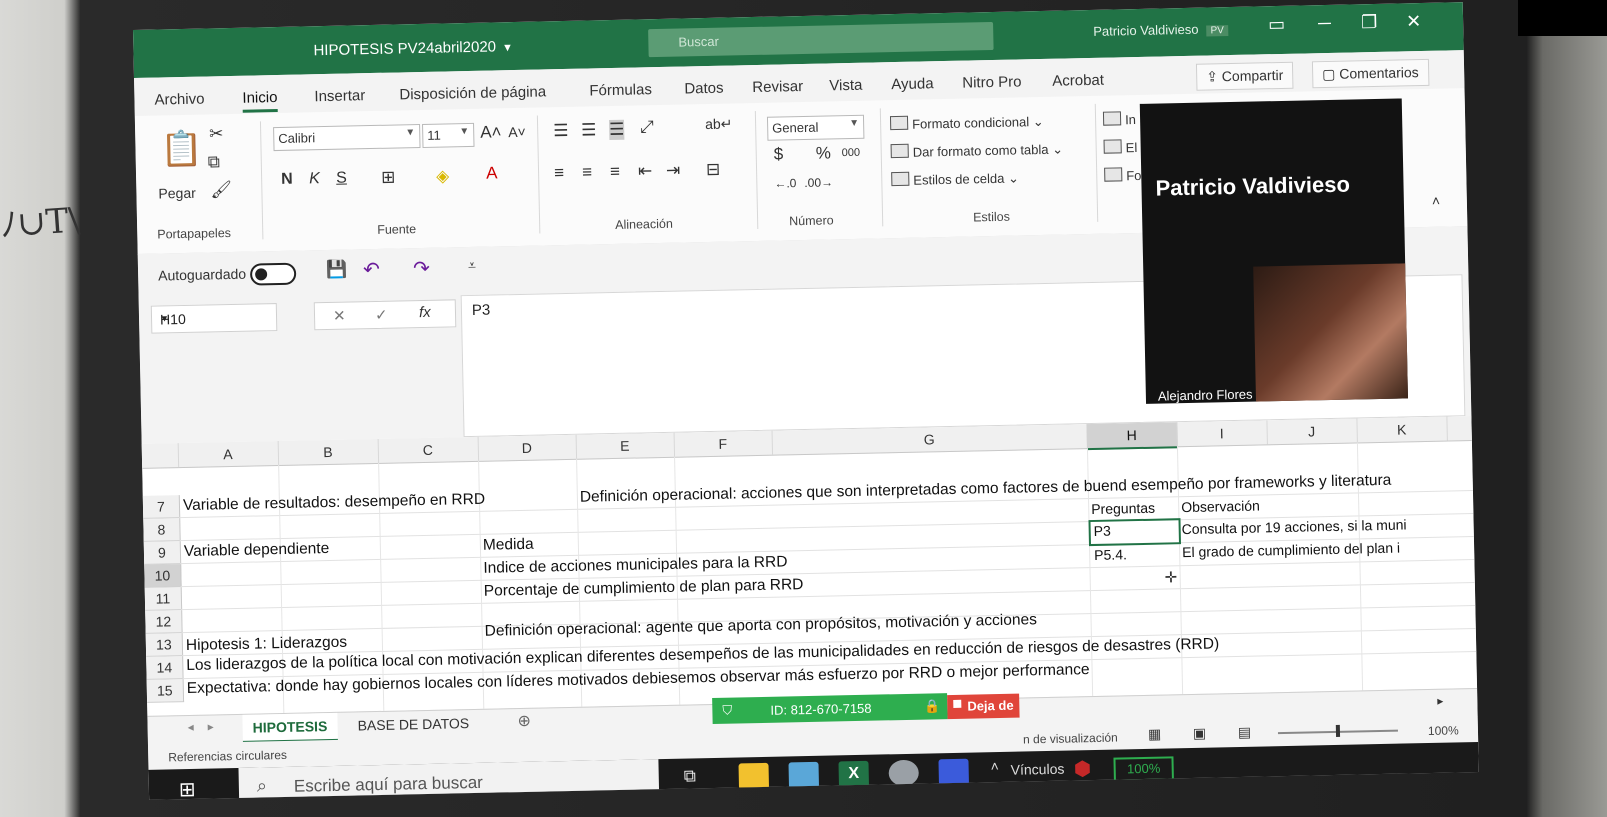 Image resolution: width=1607 pixels, height=817 pixels. What do you see at coordinates (1132, 436) in the screenshot?
I see `column-header-h: H` at bounding box center [1132, 436].